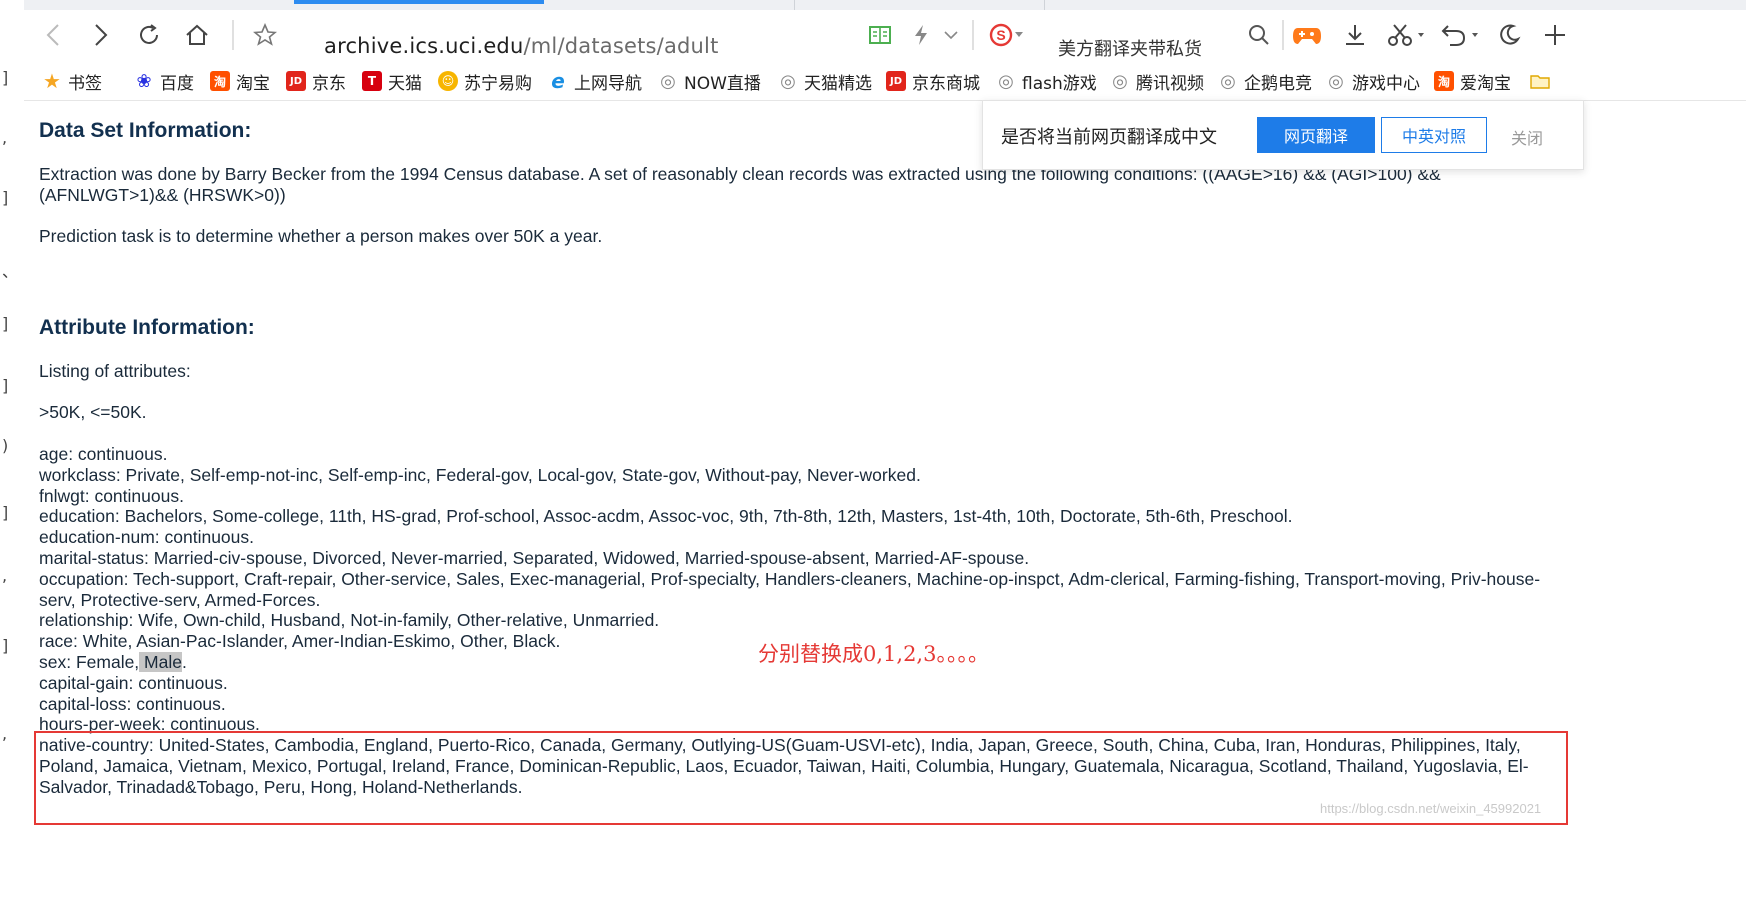 This screenshot has width=1746, height=921. What do you see at coordinates (147, 327) in the screenshot?
I see `section-heading-attributes: Attribute Information:` at bounding box center [147, 327].